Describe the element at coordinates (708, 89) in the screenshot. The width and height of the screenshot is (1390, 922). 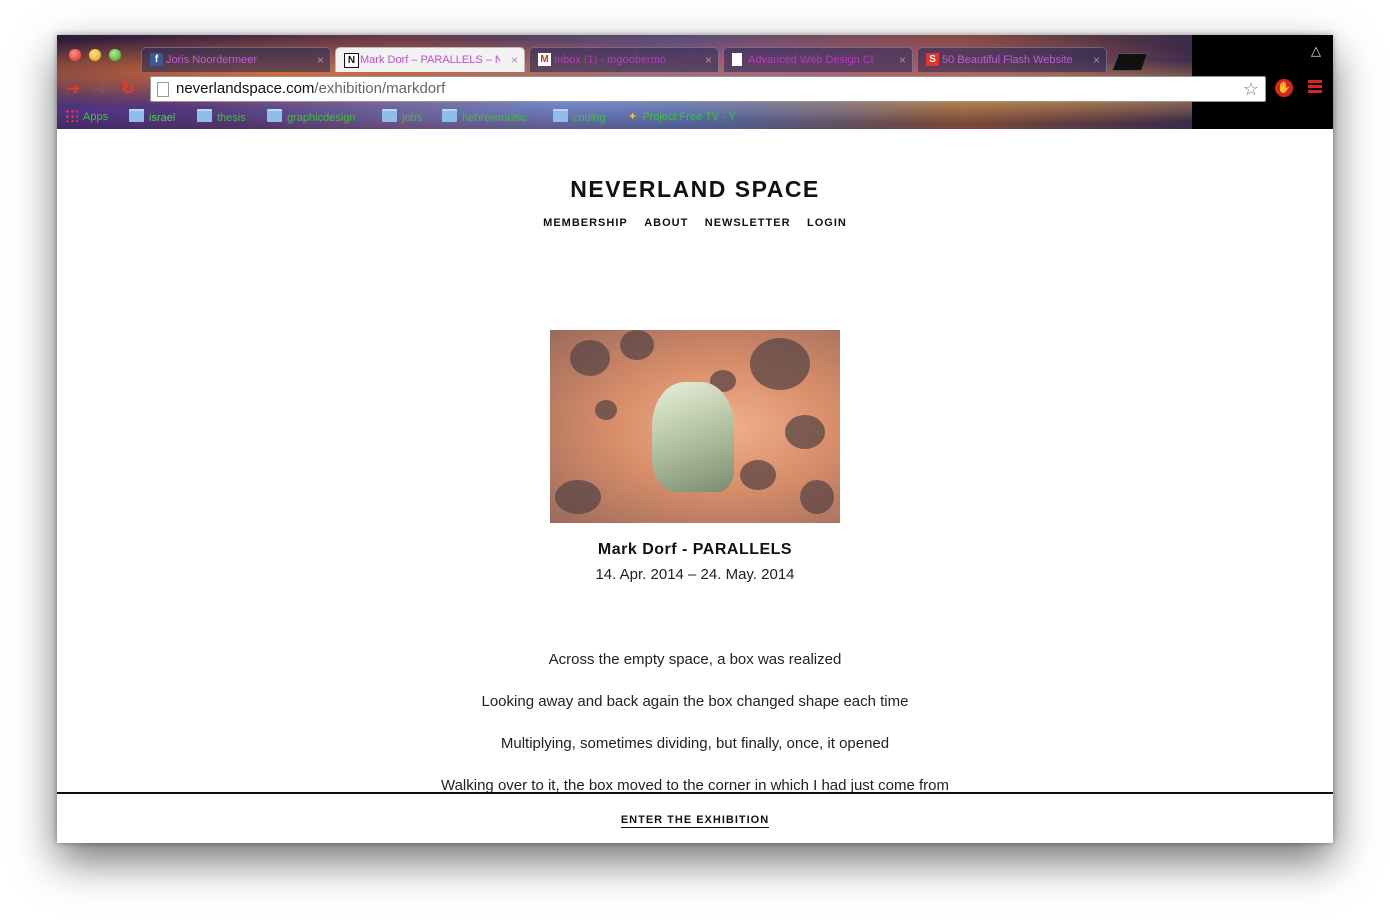
I see `address-bar: neverlandspace.com/exhibition/markdorf ☆` at that location.